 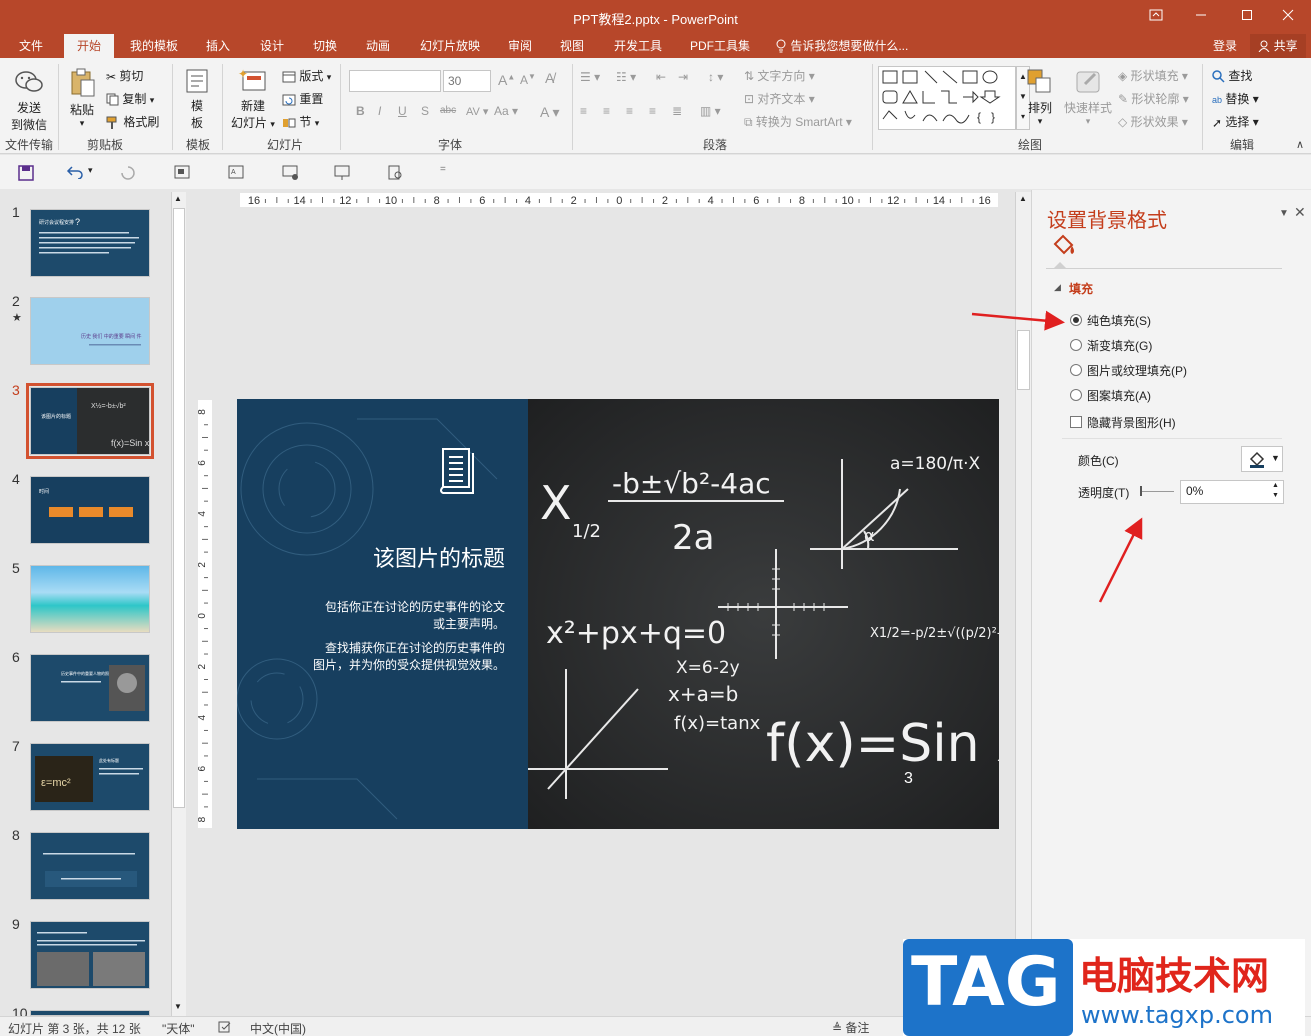 What do you see at coordinates (179, 508) in the screenshot?
I see `thumbnail-scroll-thumb` at bounding box center [179, 508].